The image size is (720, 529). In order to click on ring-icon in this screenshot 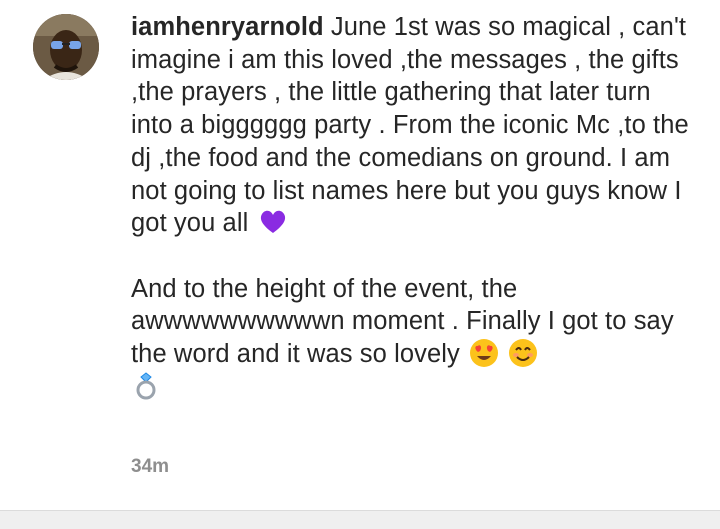, I will do `click(146, 386)`.